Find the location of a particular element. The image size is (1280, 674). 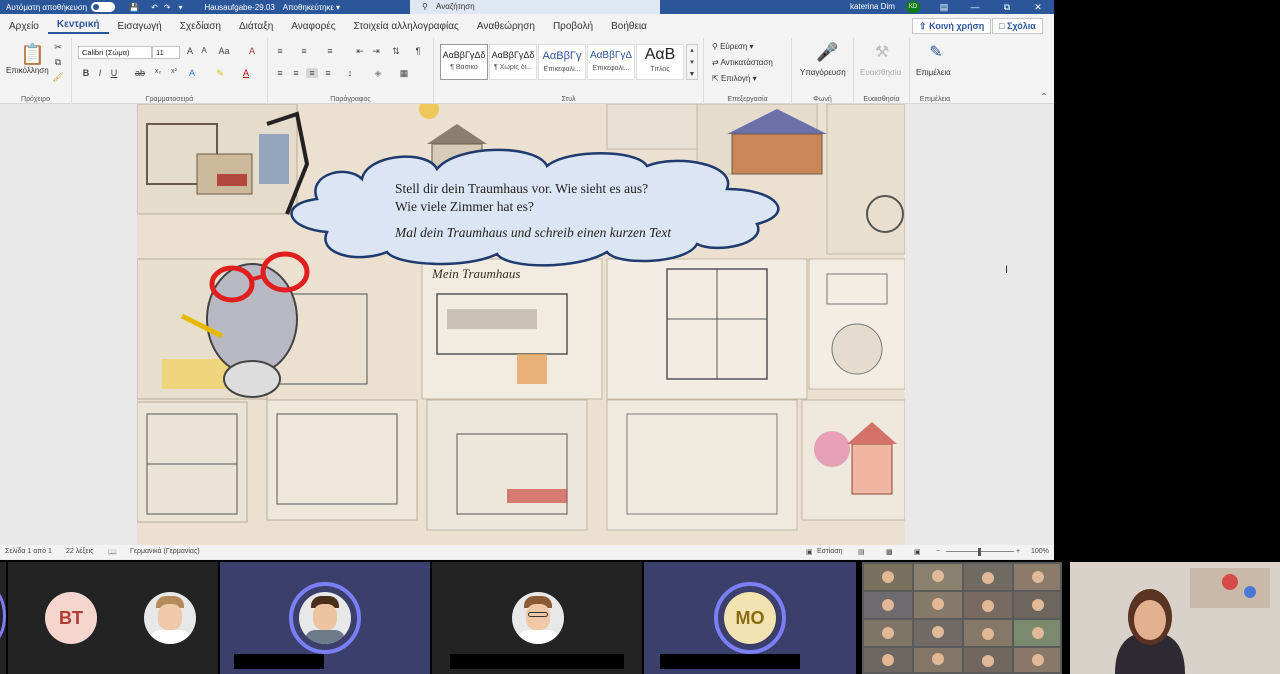

undo-icon: ↶ is located at coordinates (154, 7).